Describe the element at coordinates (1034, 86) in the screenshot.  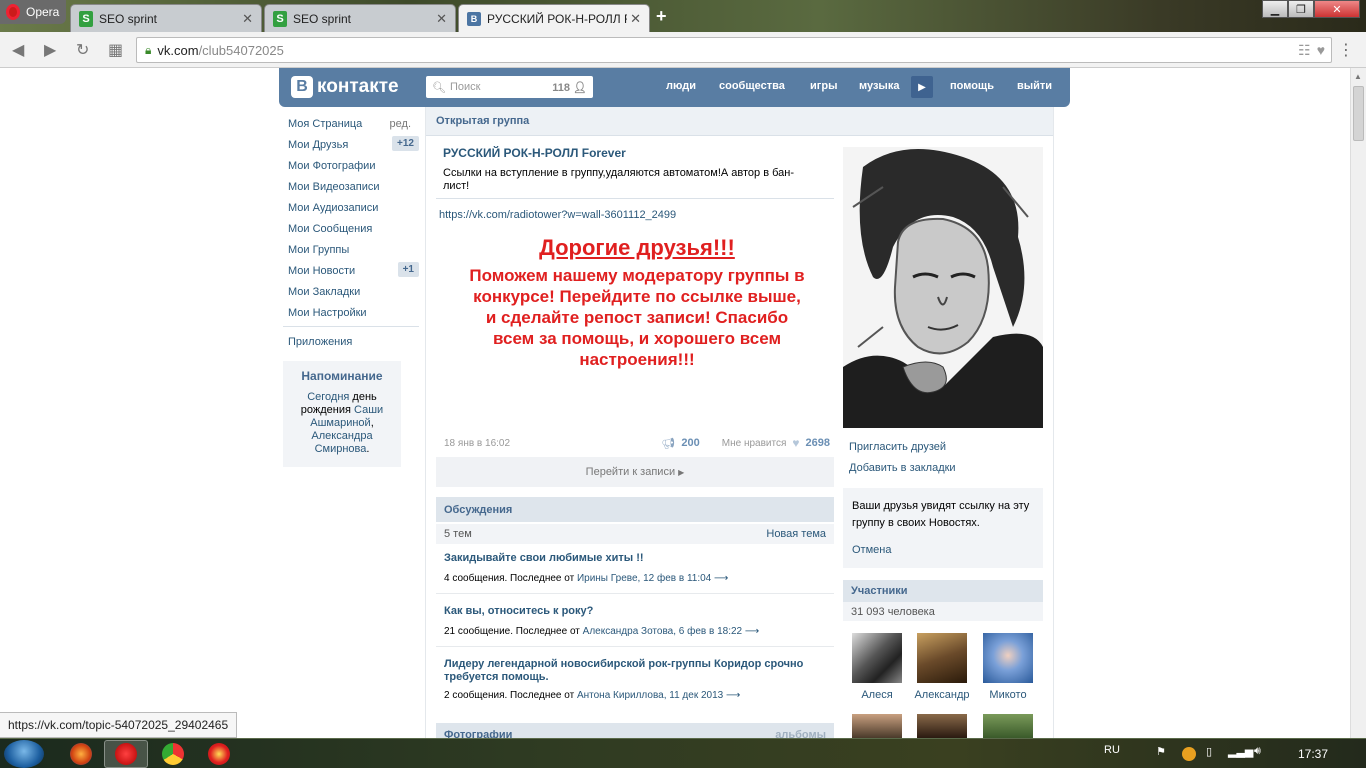
I see `nav-logout: выйти` at that location.